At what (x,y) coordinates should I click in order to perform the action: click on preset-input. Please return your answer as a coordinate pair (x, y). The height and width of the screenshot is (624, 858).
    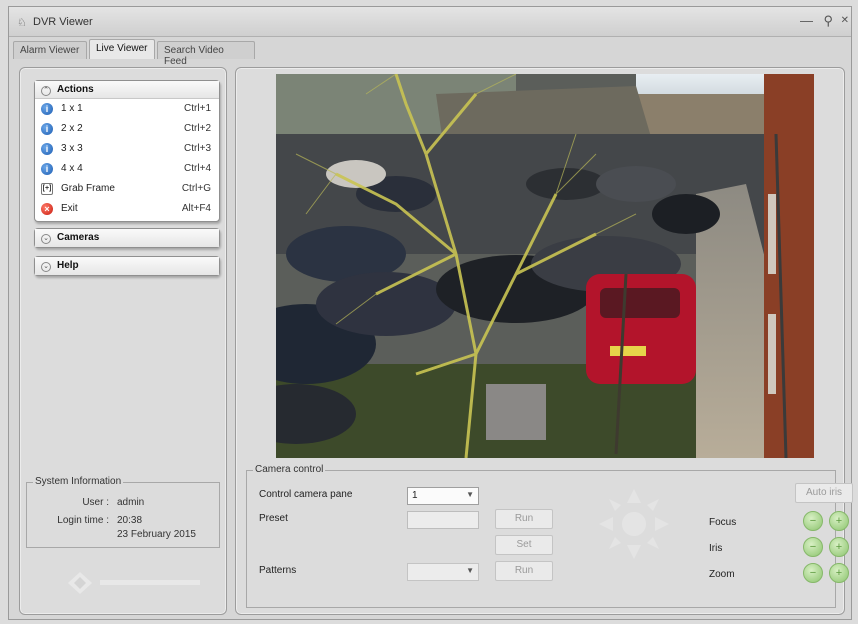
    Looking at the image, I should click on (443, 520).